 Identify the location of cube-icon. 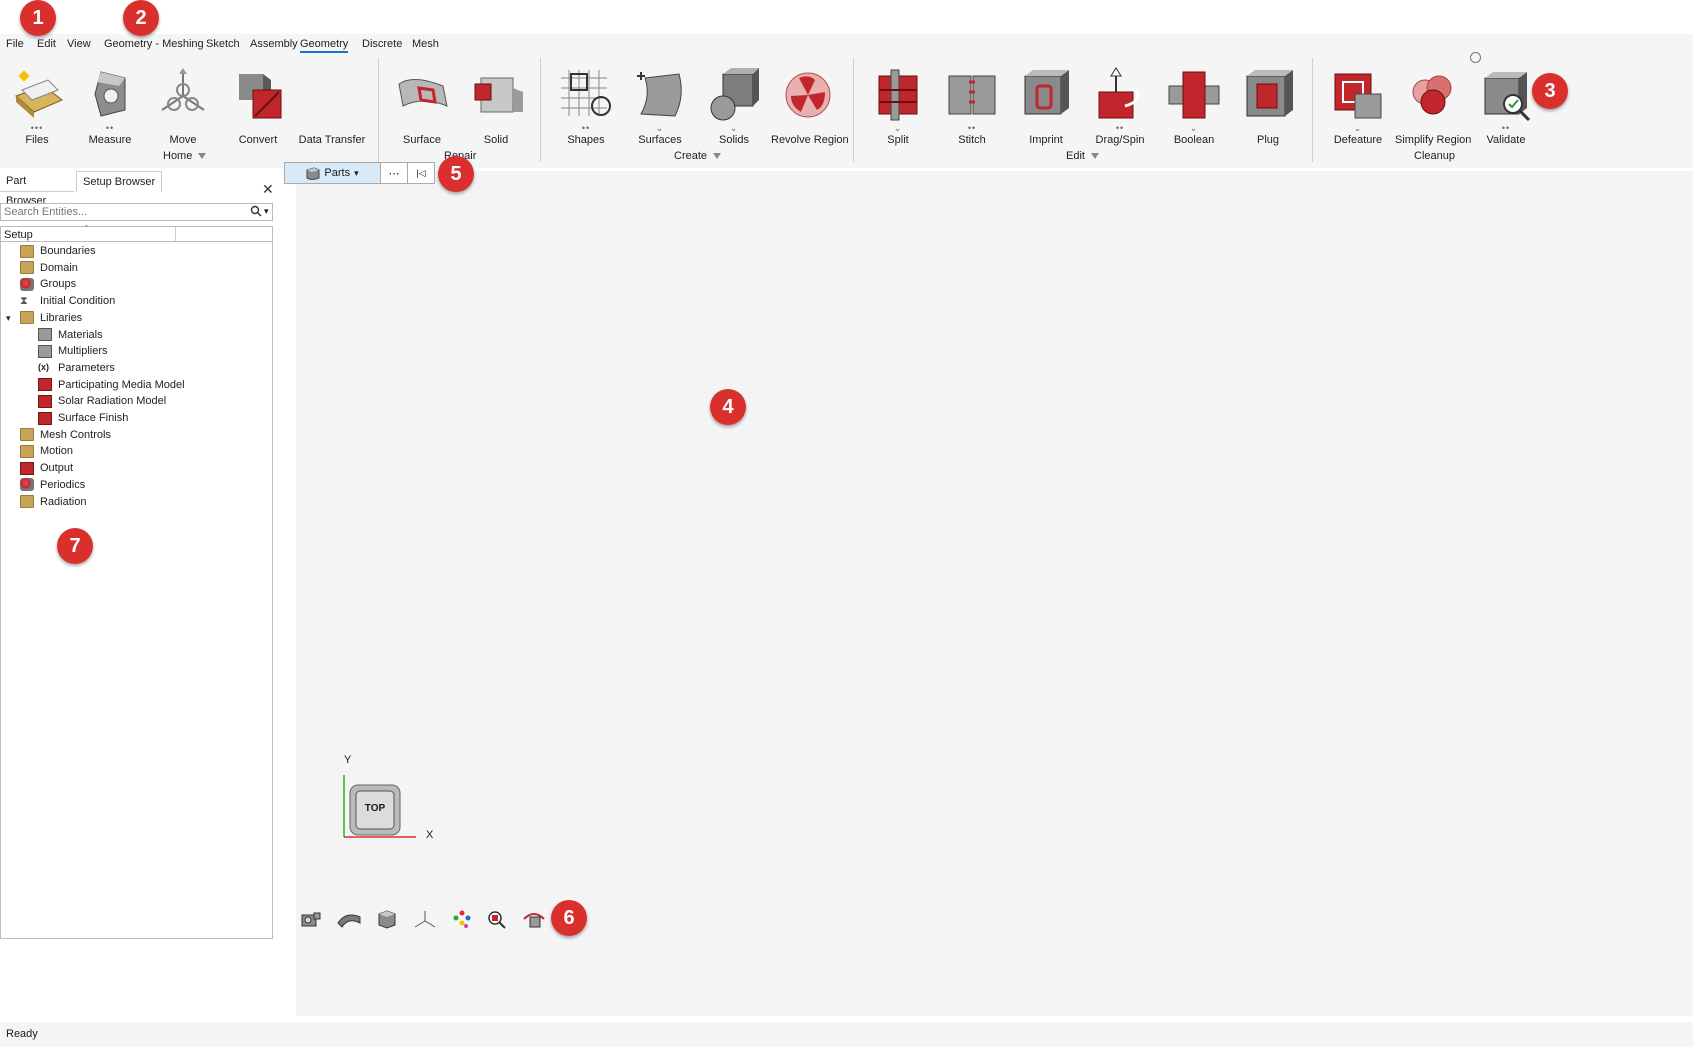
(387, 920).